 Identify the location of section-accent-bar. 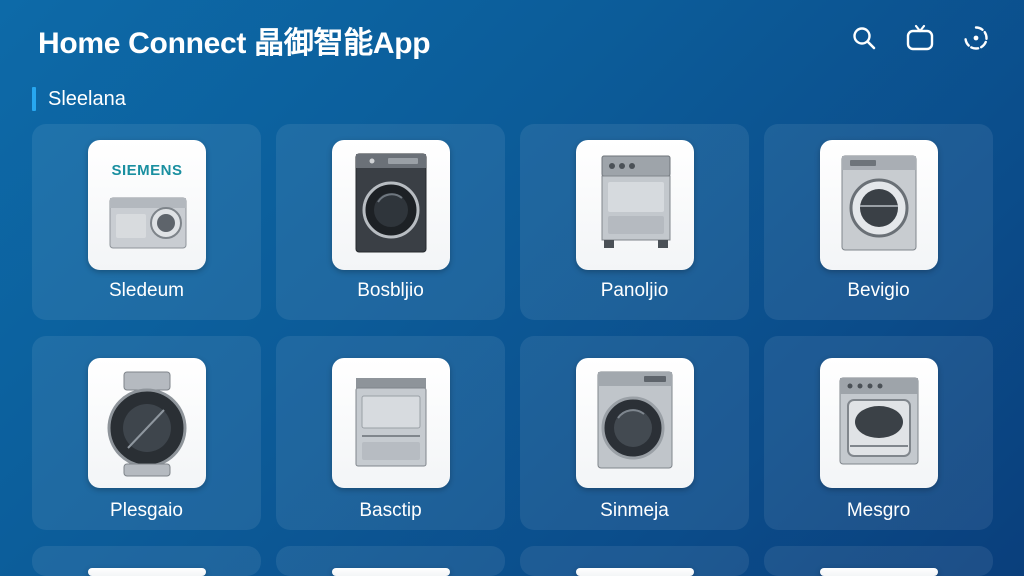
(34, 99).